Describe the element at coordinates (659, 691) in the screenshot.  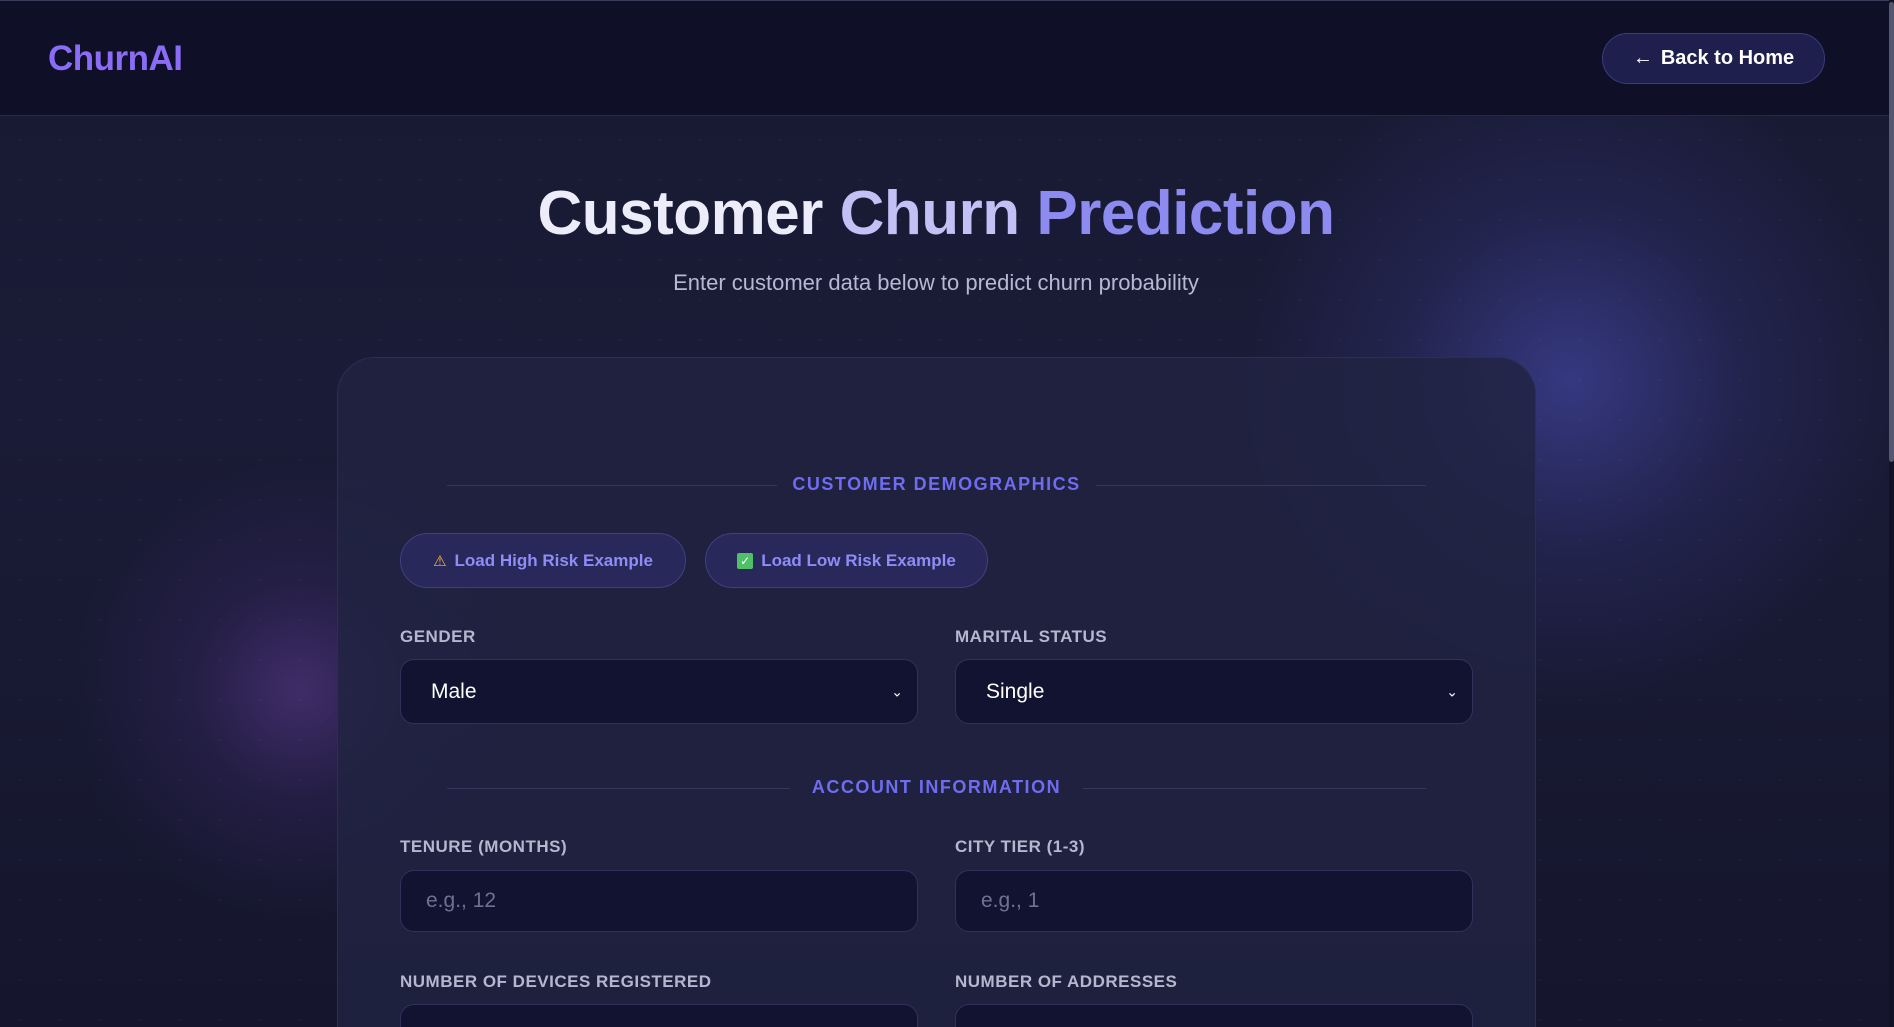
I see `gender-select: Male ⌄` at that location.